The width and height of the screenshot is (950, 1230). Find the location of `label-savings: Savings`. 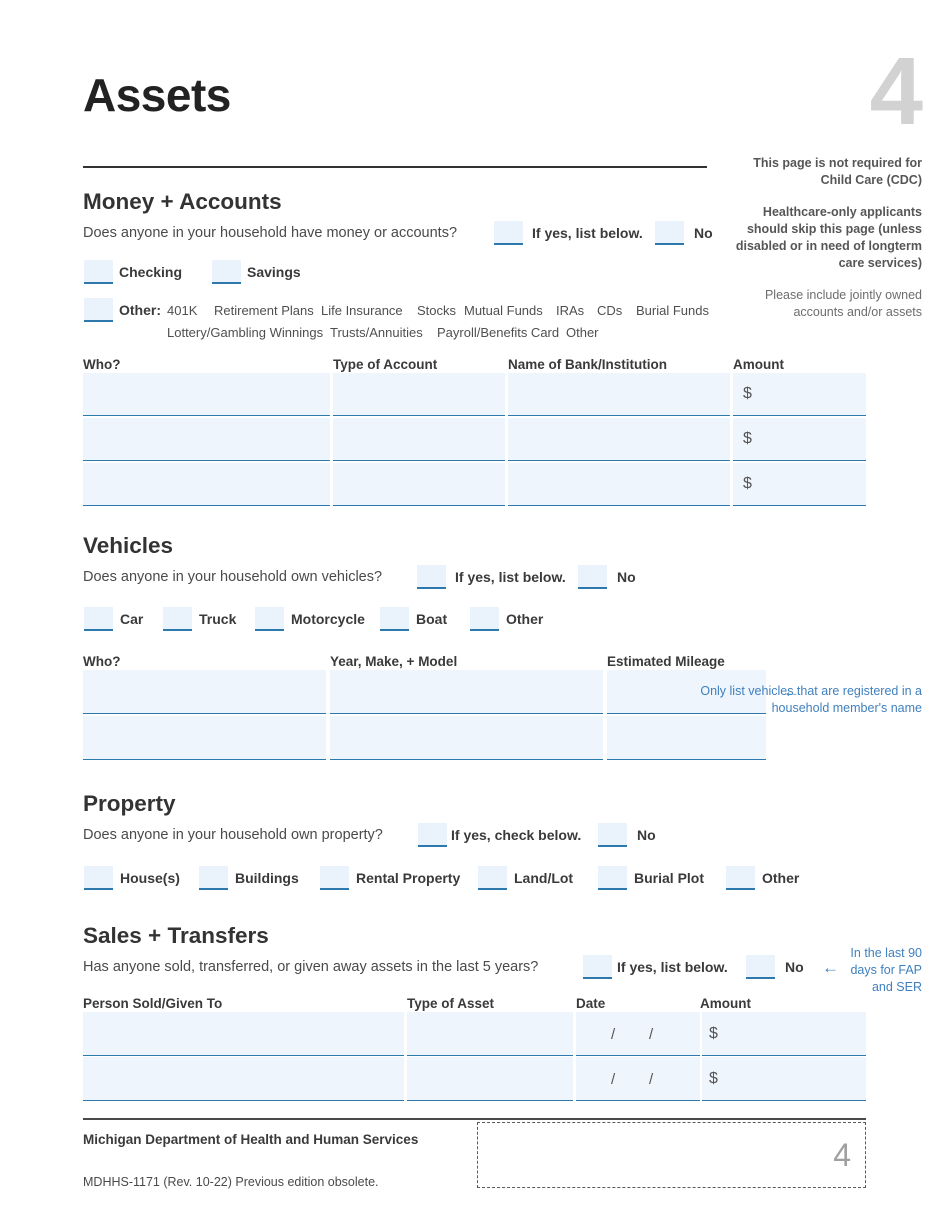

label-savings: Savings is located at coordinates (274, 272).